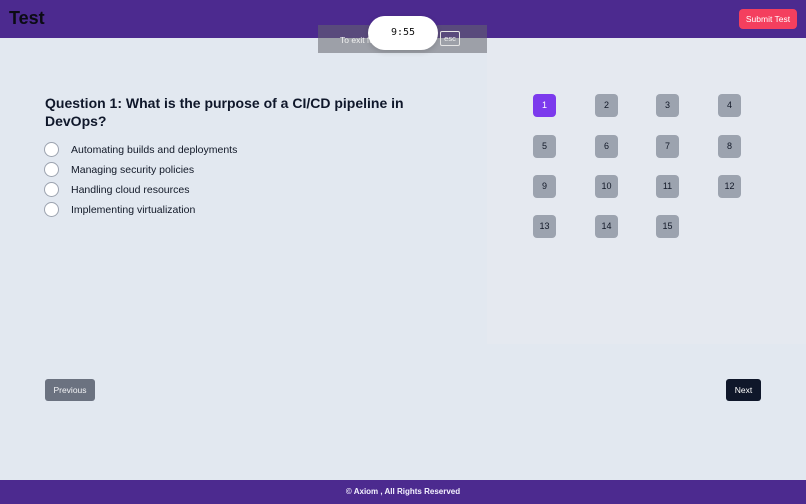 The height and width of the screenshot is (504, 806). I want to click on option-label: Managing security policies, so click(133, 170).